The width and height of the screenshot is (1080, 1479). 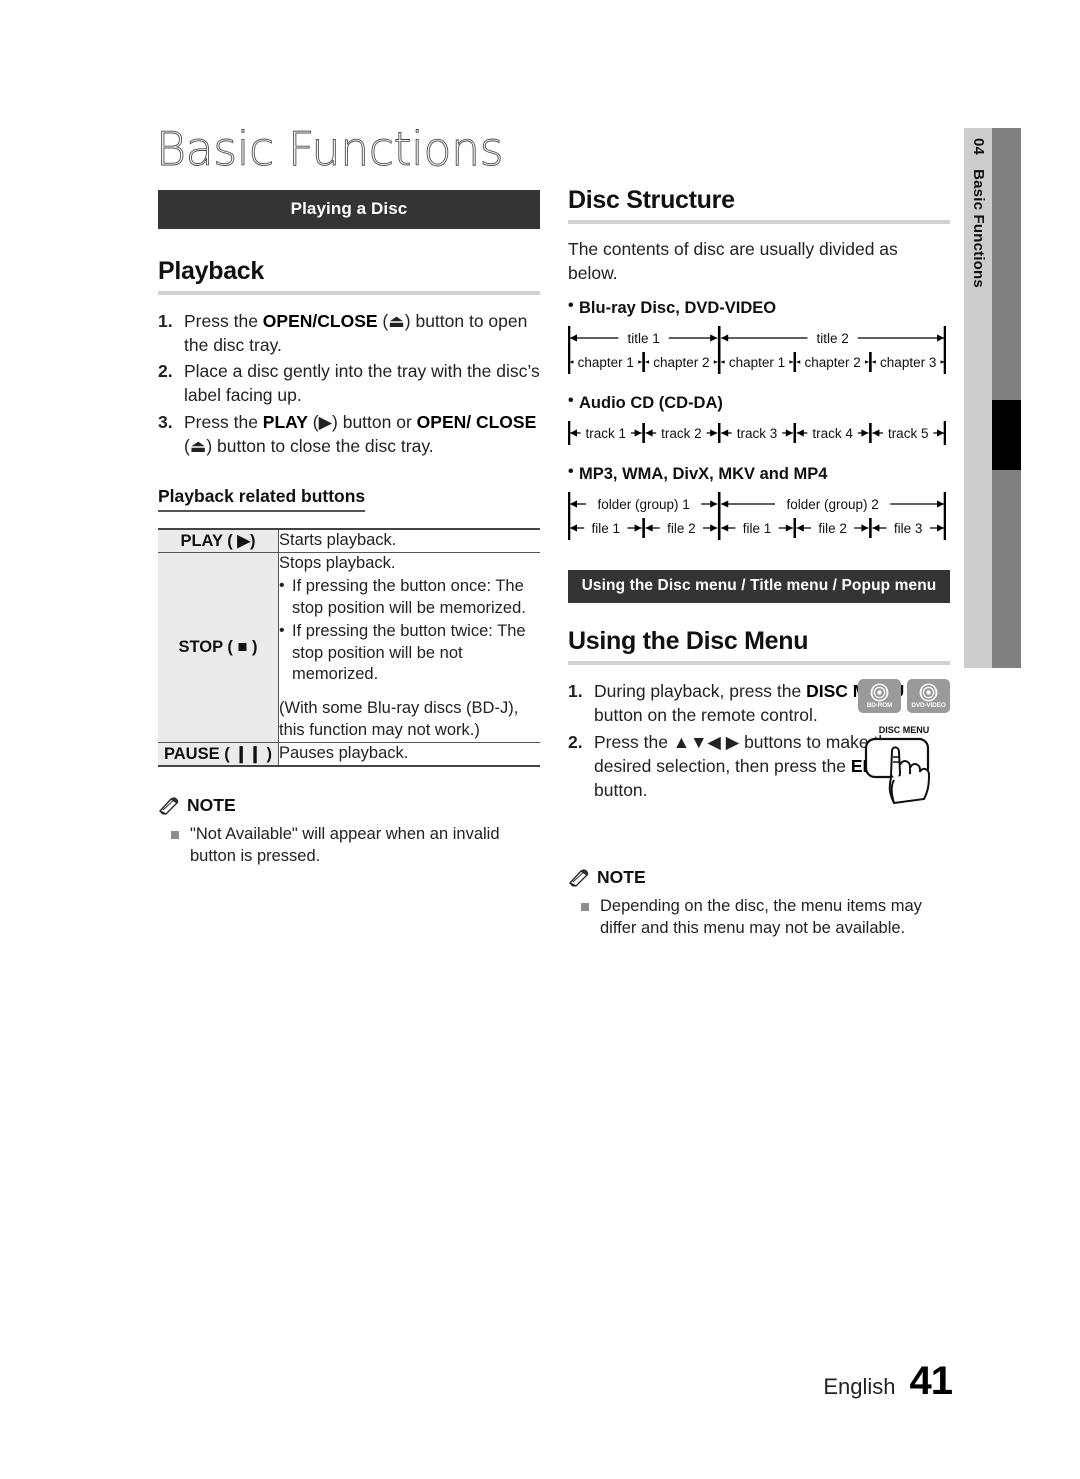 I want to click on description-lead: Starts playback., so click(x=338, y=539).